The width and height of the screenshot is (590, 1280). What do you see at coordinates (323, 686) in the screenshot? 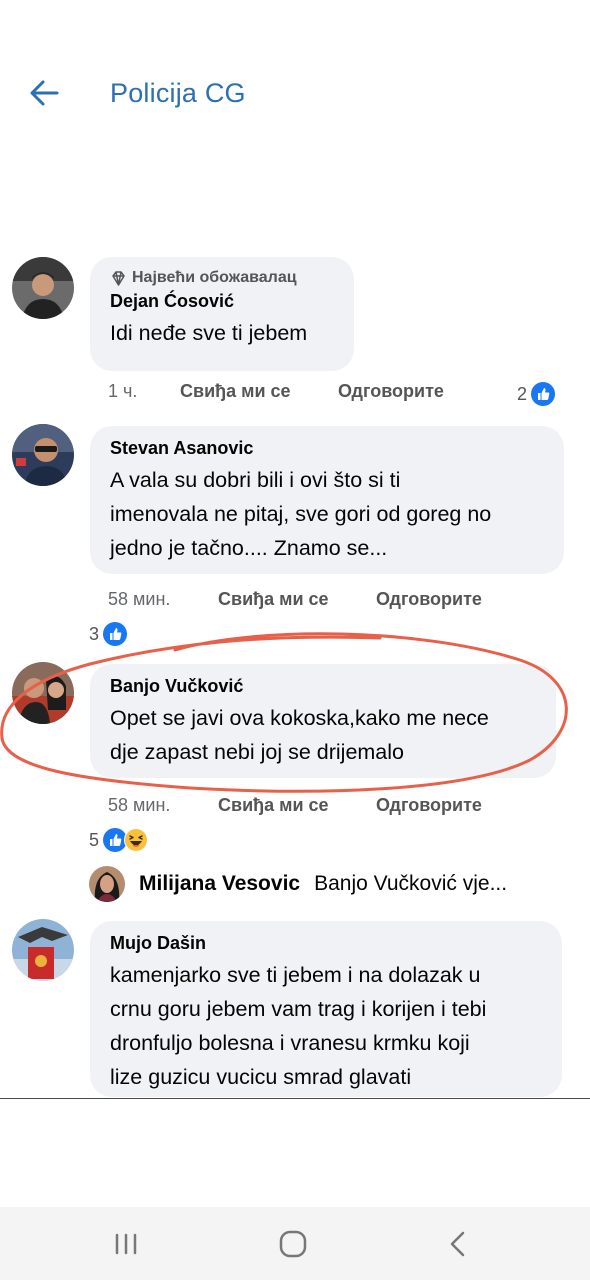
I see `comment-author: Banjo Vučković` at bounding box center [323, 686].